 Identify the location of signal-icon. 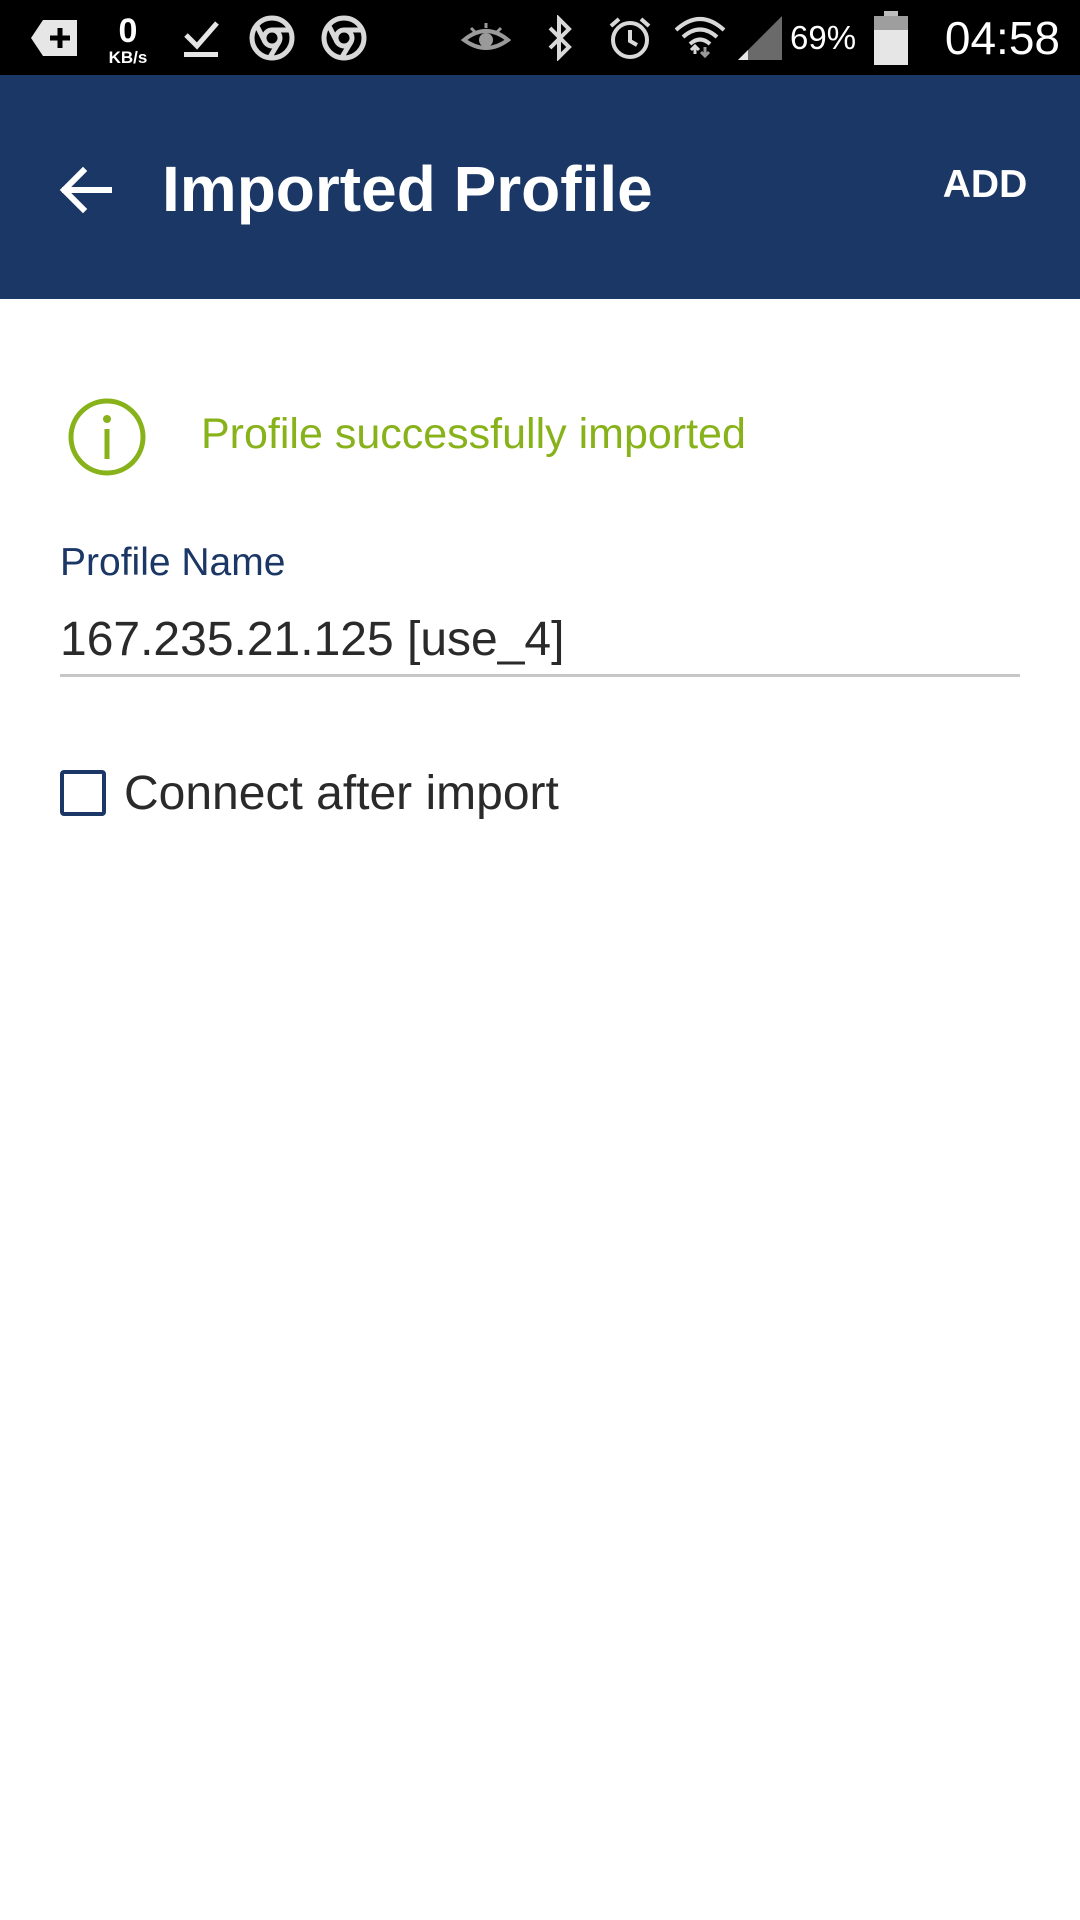
(760, 37).